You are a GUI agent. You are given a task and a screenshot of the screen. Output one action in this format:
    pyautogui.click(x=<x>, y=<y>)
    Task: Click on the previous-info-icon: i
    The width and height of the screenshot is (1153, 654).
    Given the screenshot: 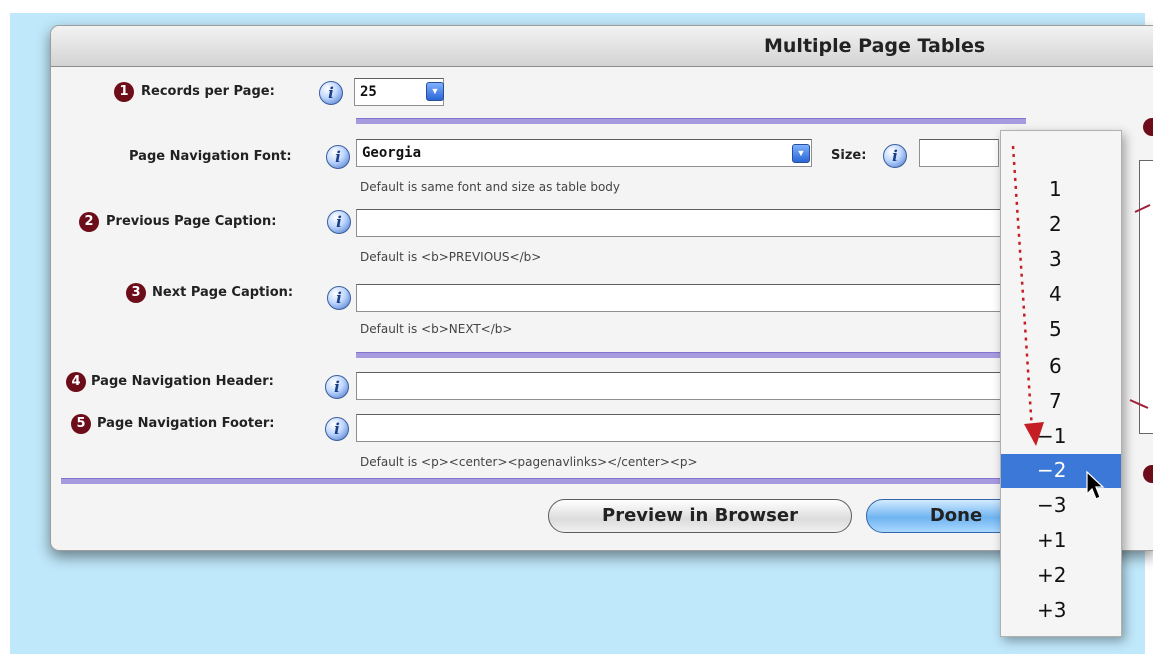 What is the action you would take?
    pyautogui.click(x=339, y=222)
    